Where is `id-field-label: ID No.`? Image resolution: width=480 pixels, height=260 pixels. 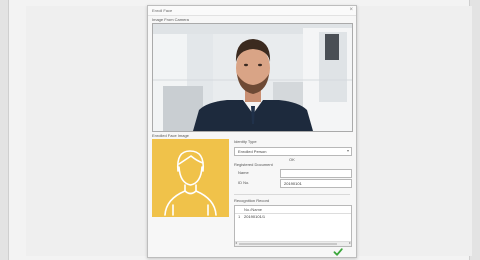 id-field-label: ID No. is located at coordinates (244, 182).